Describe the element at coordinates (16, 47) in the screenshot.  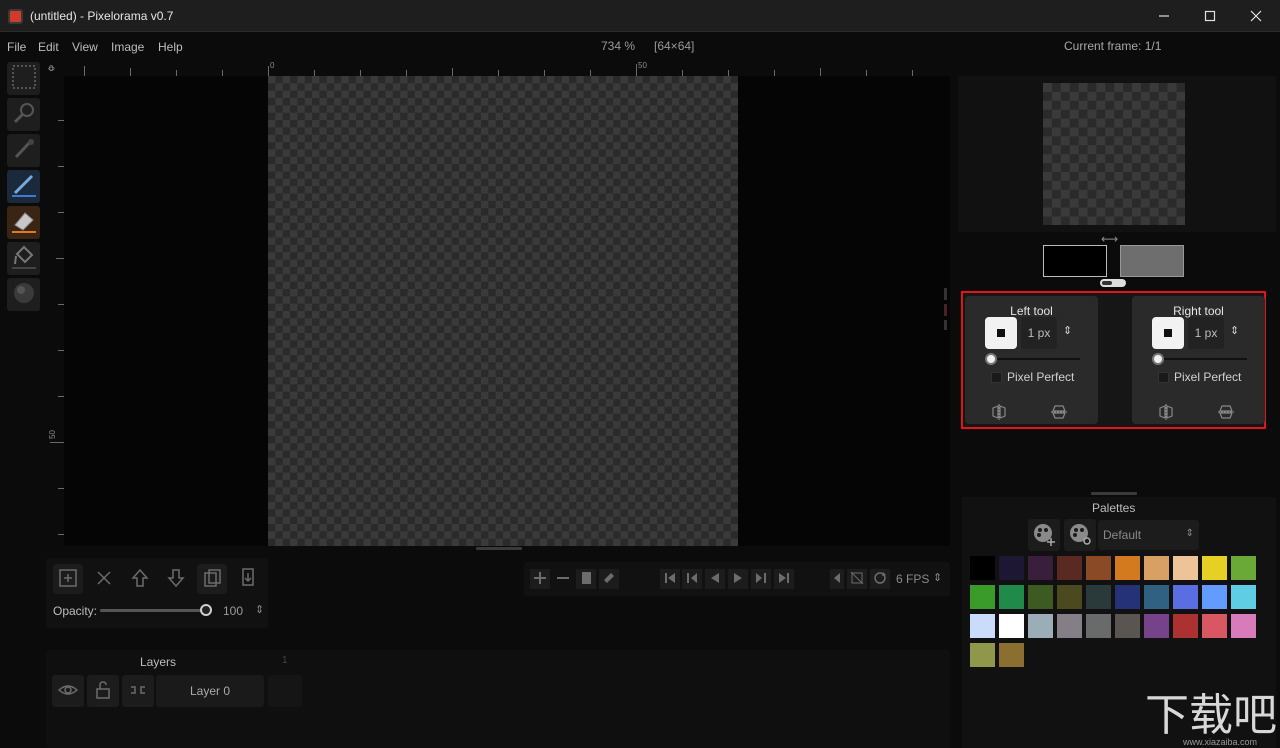
I see `menu-file: File` at that location.